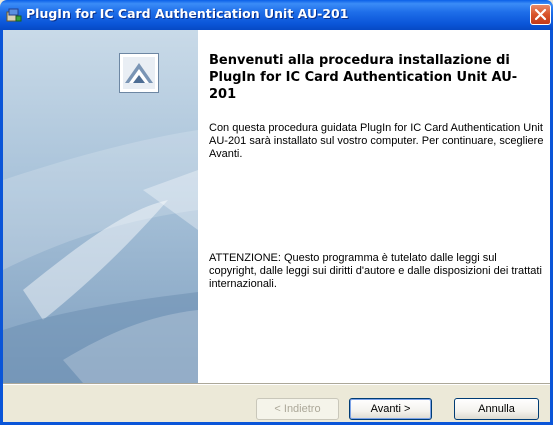  I want to click on close-button, so click(540, 14).